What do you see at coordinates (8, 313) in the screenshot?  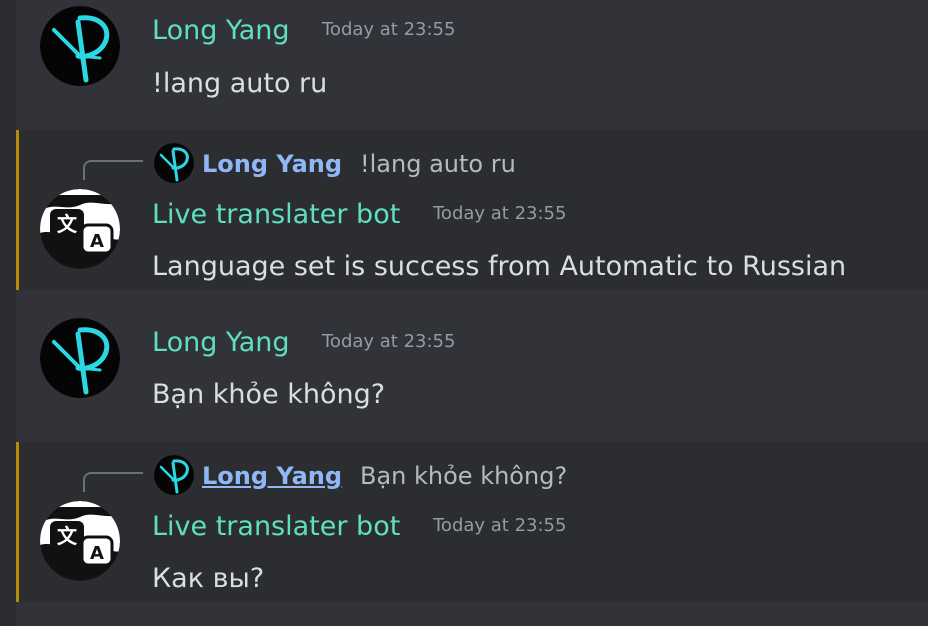 I see `channel-left-edge` at bounding box center [8, 313].